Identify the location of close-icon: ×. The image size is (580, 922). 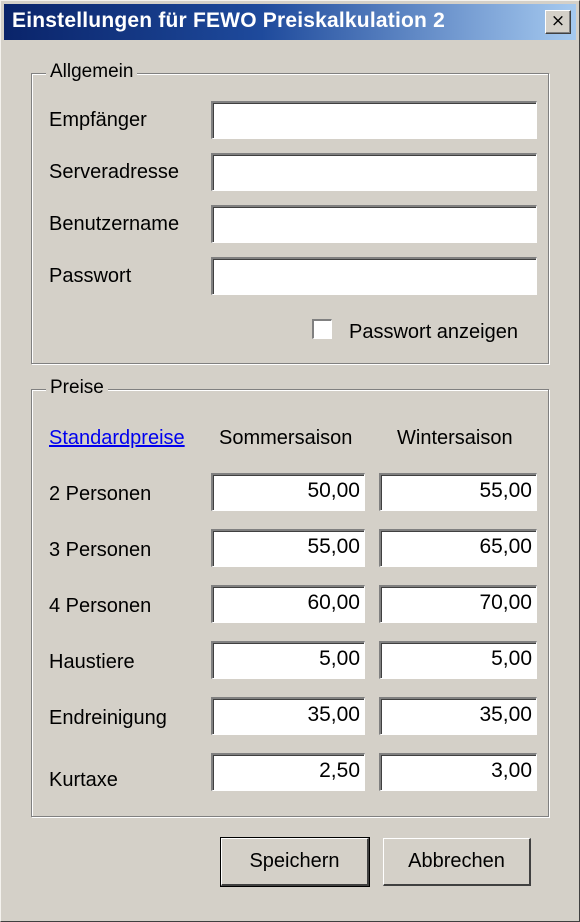
(558, 21).